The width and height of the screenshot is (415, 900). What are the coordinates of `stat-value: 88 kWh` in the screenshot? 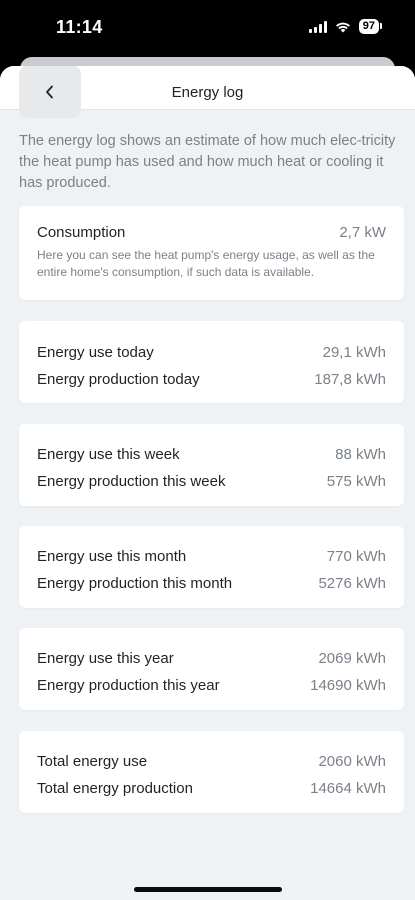 It's located at (360, 454).